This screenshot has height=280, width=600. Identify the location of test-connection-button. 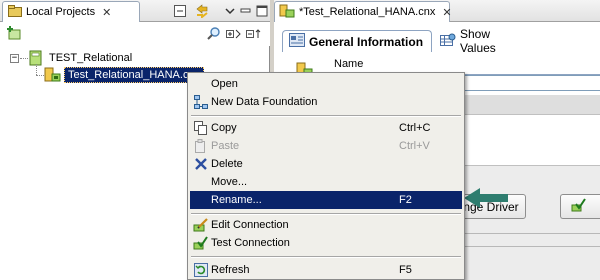
(580, 206).